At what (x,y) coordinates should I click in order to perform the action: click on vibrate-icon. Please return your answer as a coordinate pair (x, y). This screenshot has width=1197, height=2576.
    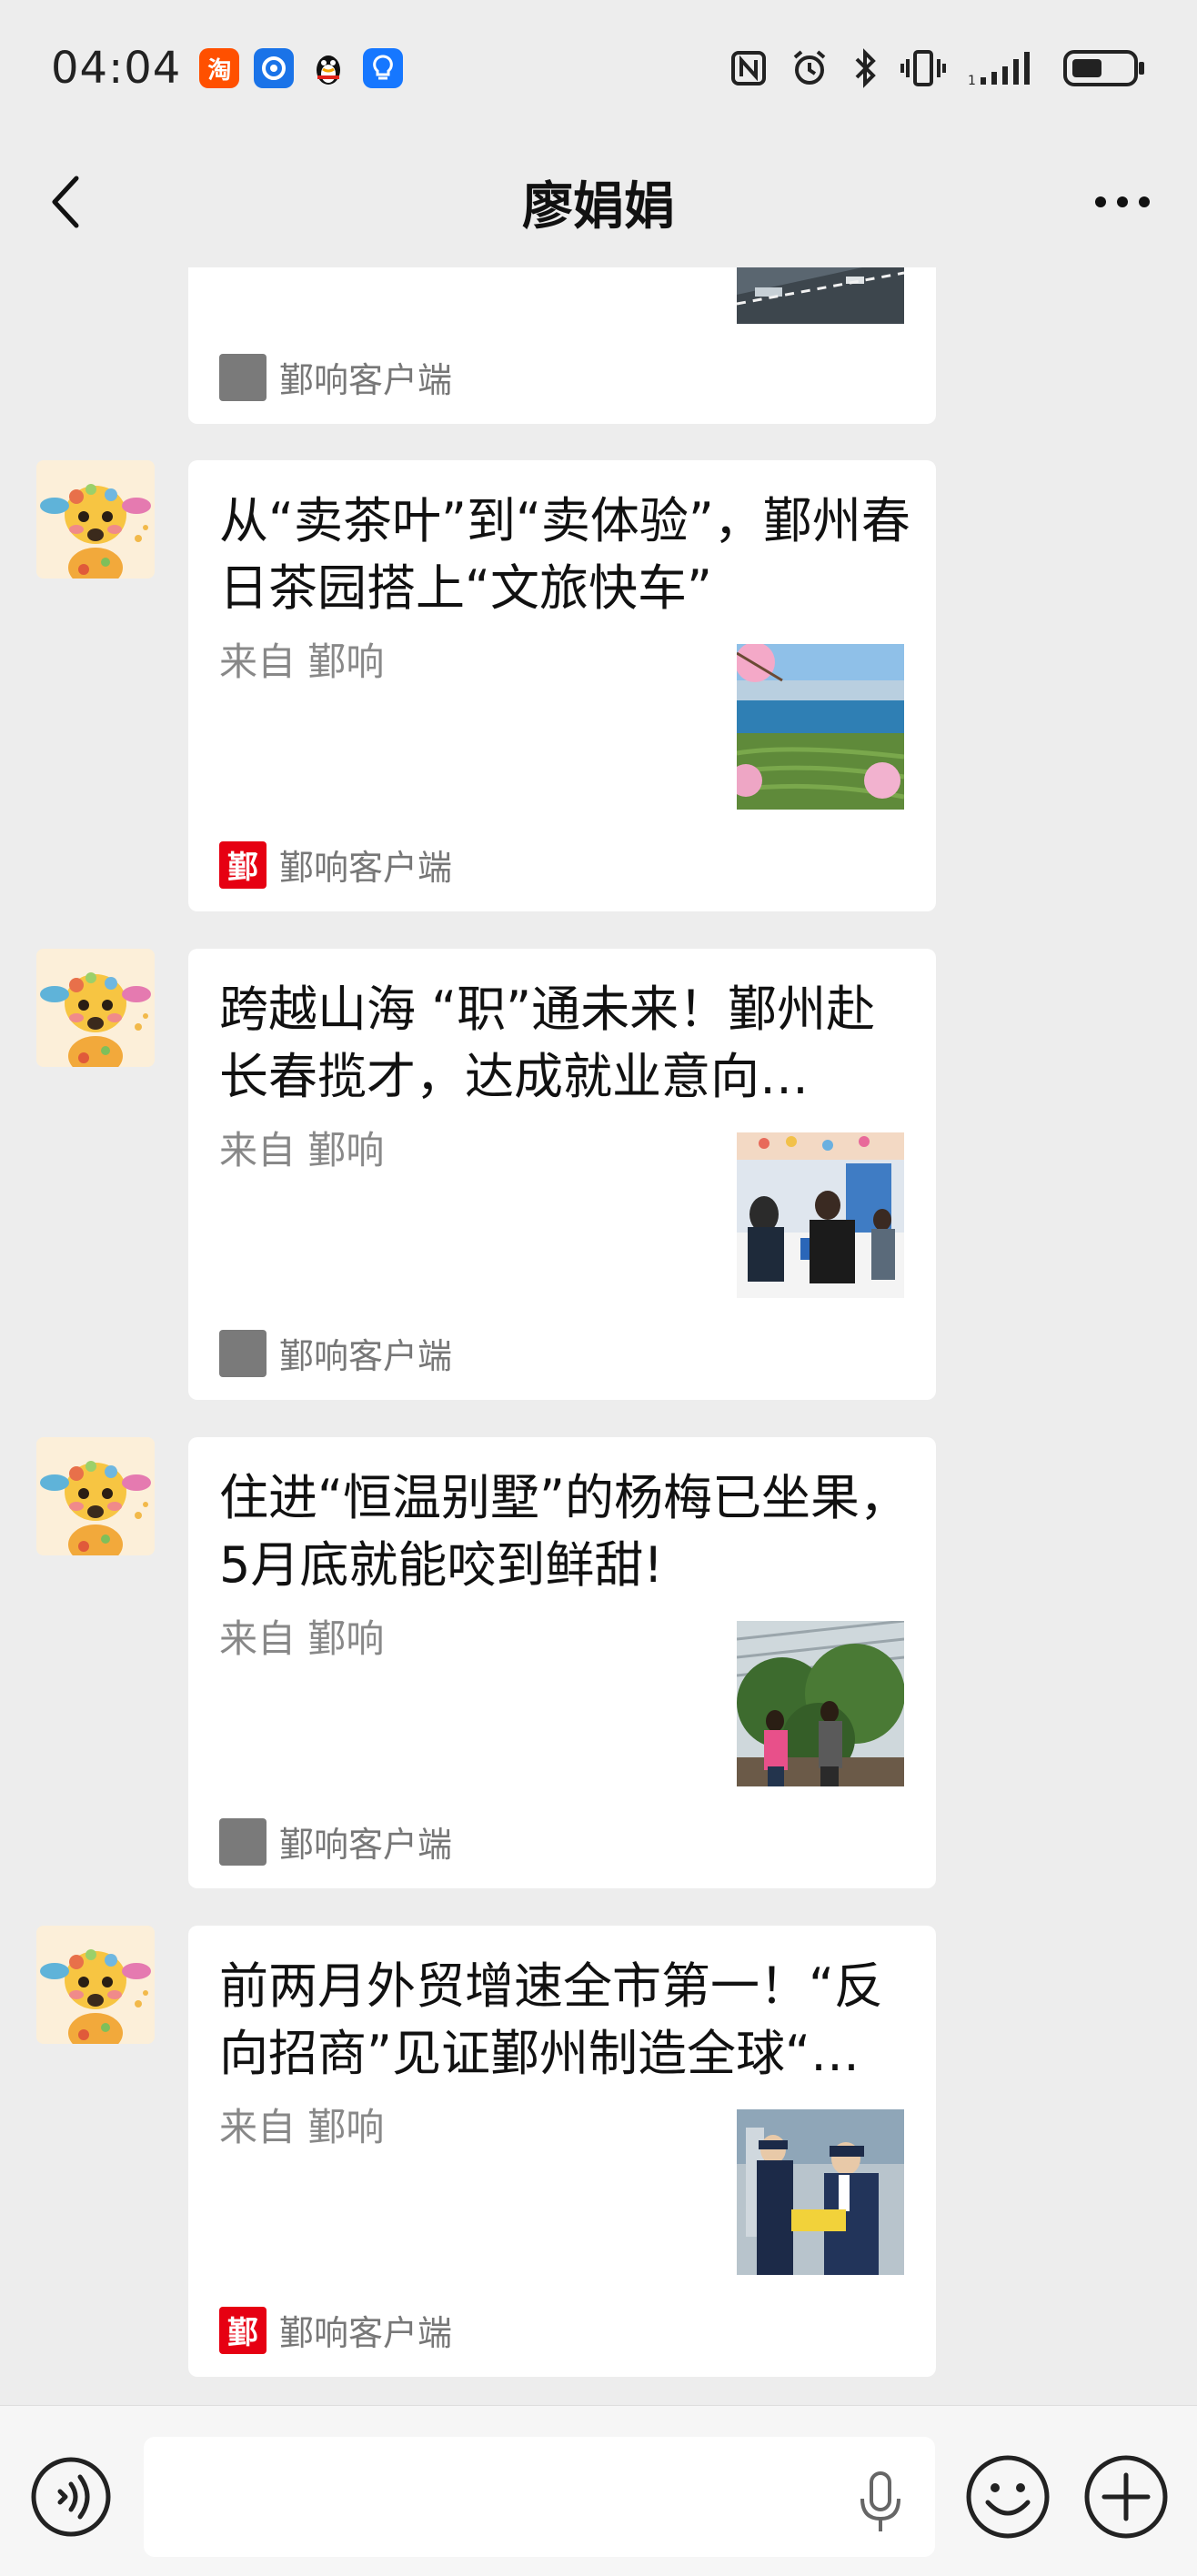
    Looking at the image, I should click on (923, 68).